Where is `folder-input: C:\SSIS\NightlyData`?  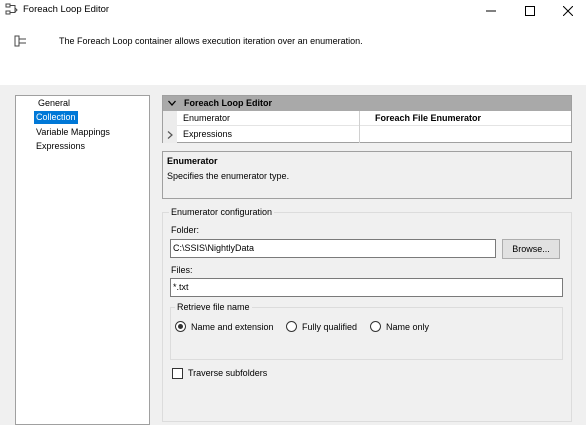
folder-input: C:\SSIS\NightlyData is located at coordinates (333, 248).